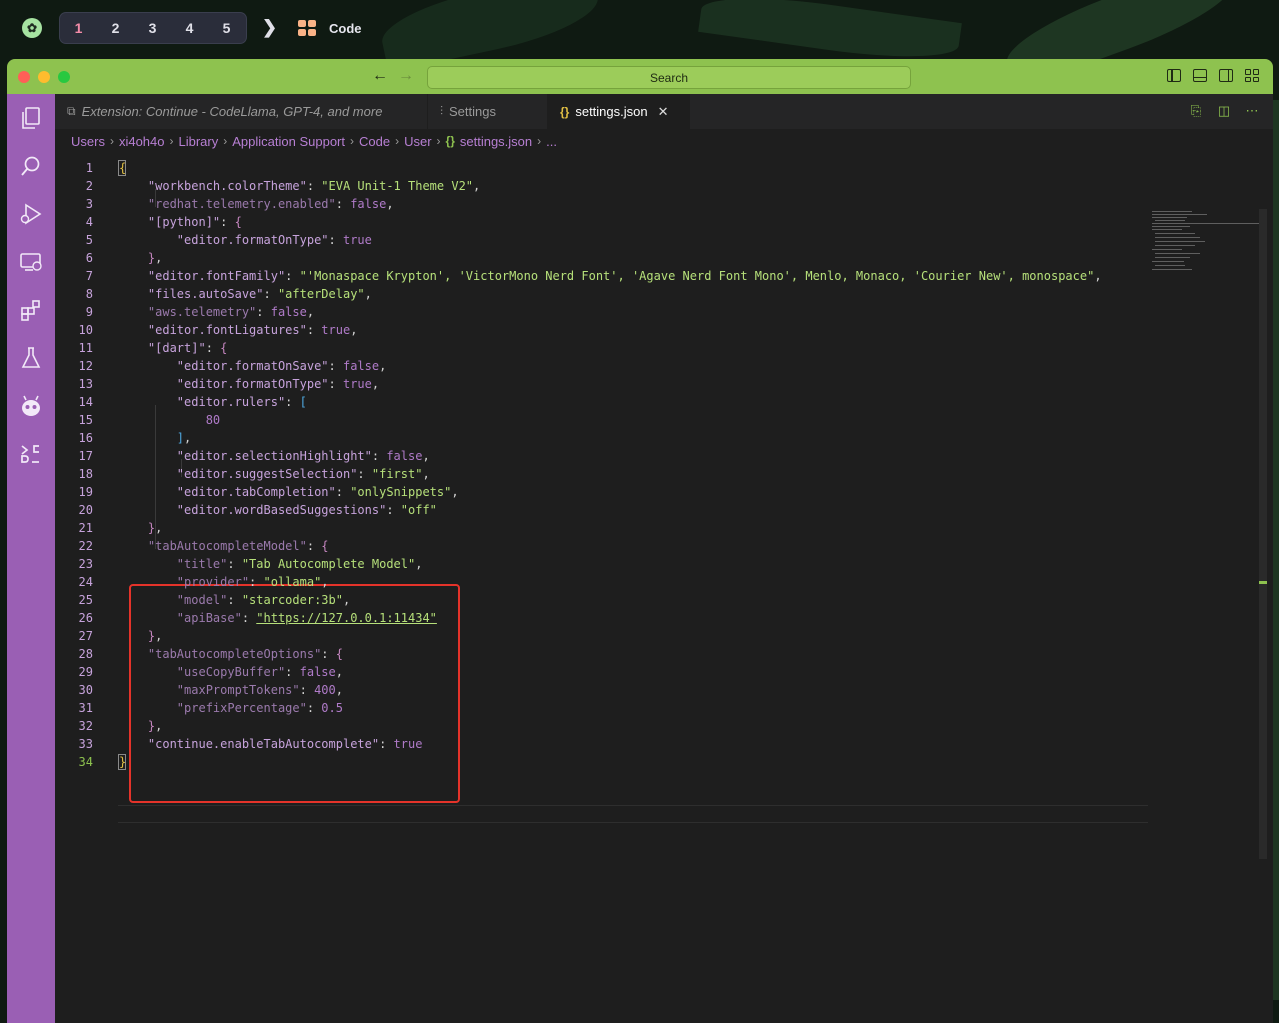 This screenshot has width=1279, height=1023. I want to click on close-tab-icon: ✕, so click(663, 112).